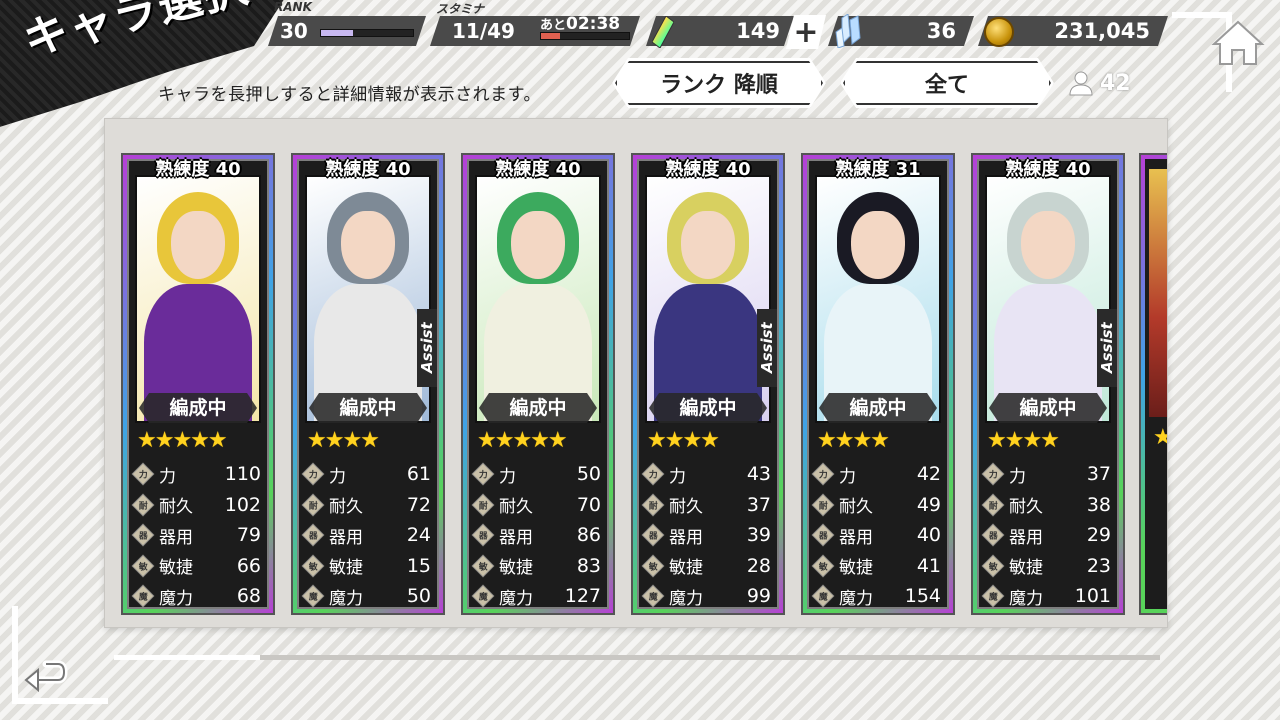 Image resolution: width=1280 pixels, height=720 pixels. What do you see at coordinates (928, 474) in the screenshot?
I see `stat-value: 42` at bounding box center [928, 474].